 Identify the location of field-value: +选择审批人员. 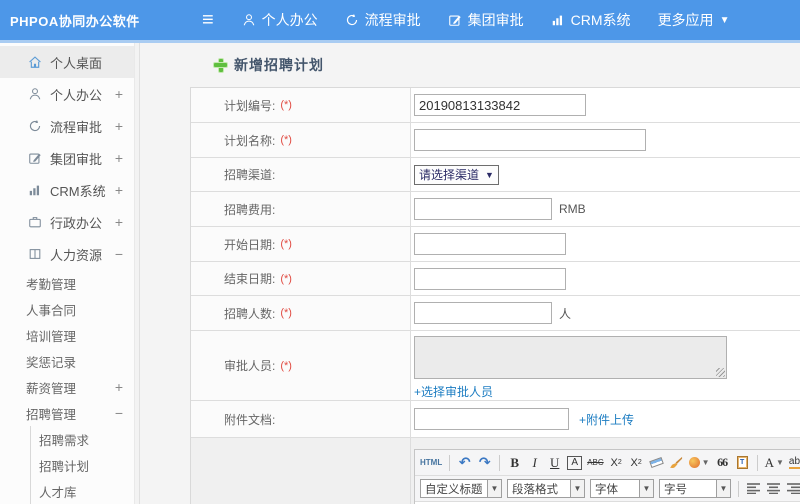
(605, 365).